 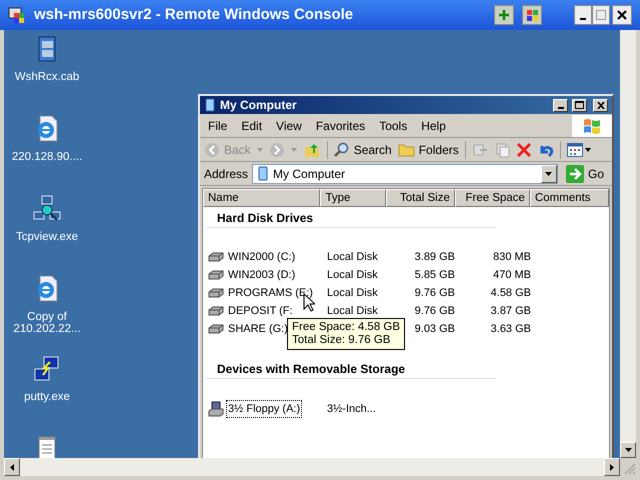 What do you see at coordinates (226, 174) in the screenshot?
I see `address-label: Address` at bounding box center [226, 174].